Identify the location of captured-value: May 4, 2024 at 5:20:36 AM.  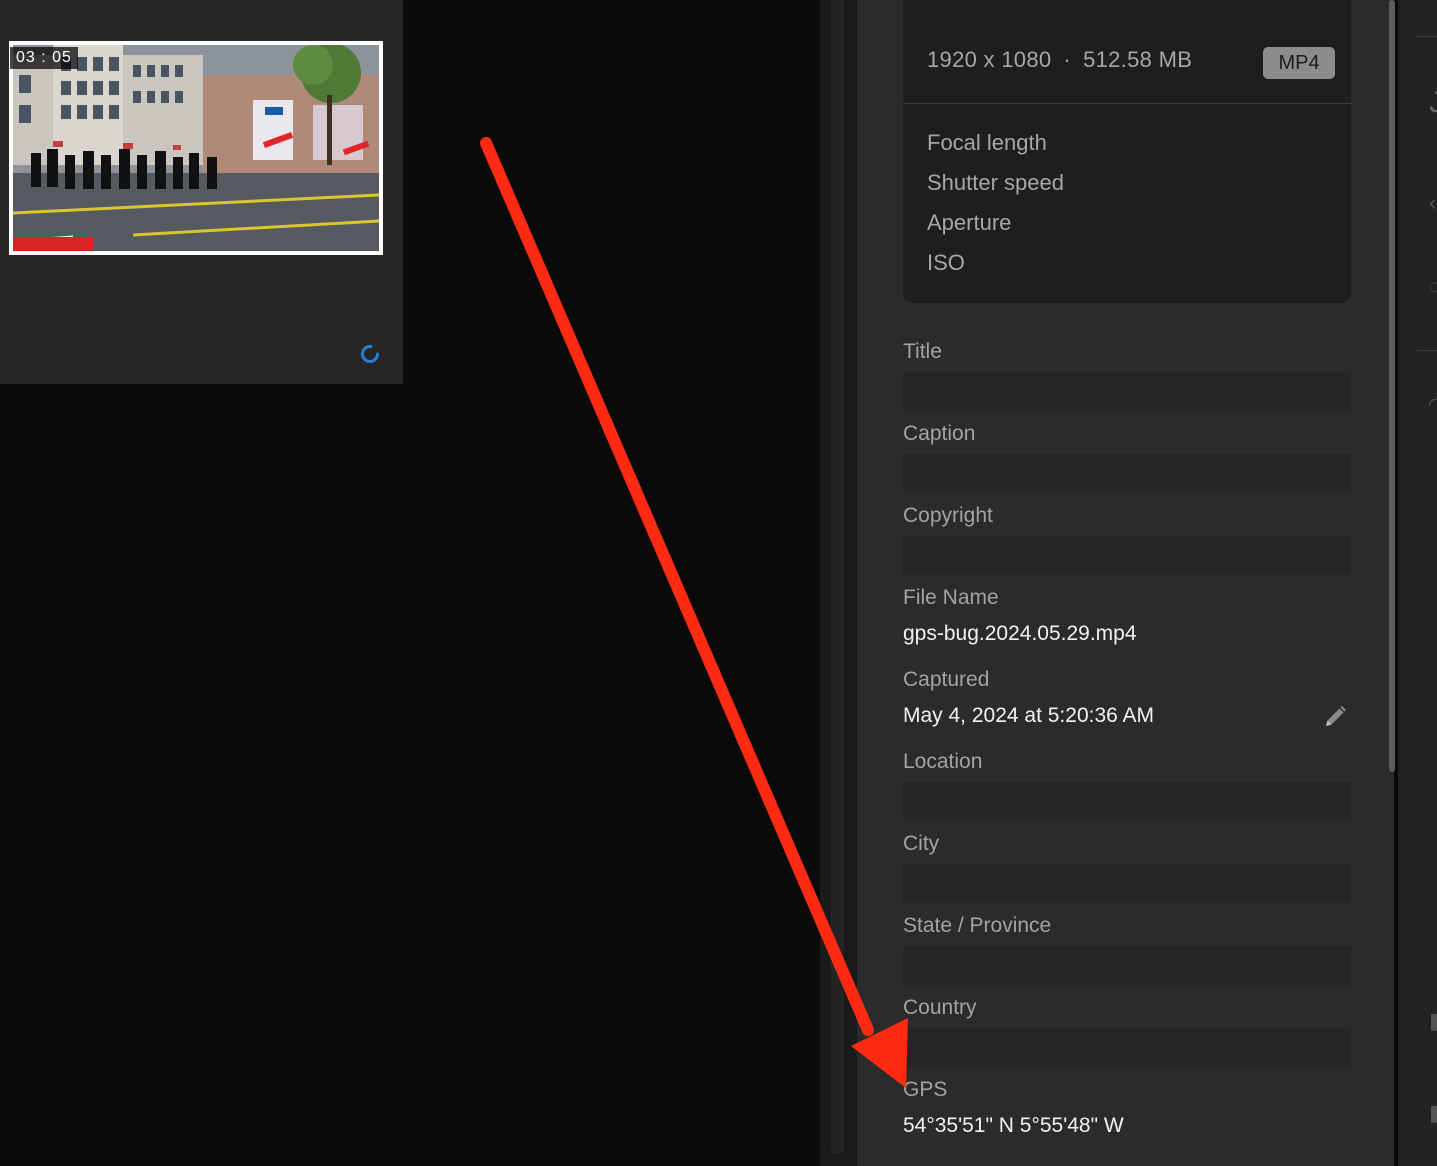
(1028, 715).